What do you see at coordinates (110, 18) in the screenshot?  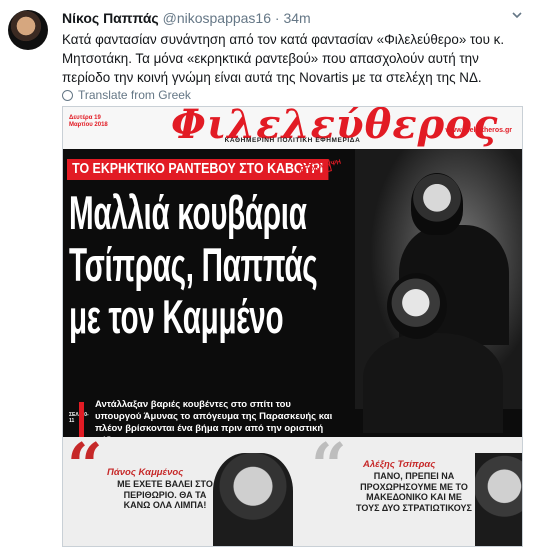 I see `author-name: Νίκος Παππάς` at bounding box center [110, 18].